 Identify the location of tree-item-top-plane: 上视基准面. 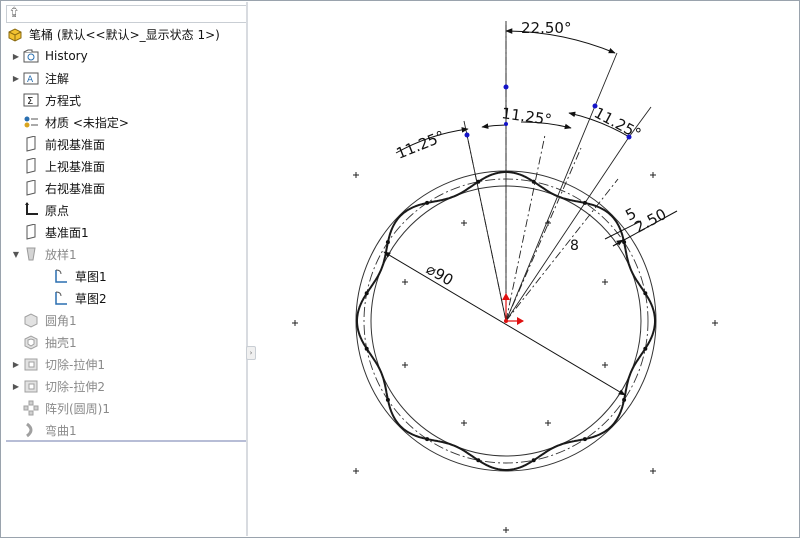
(57, 166).